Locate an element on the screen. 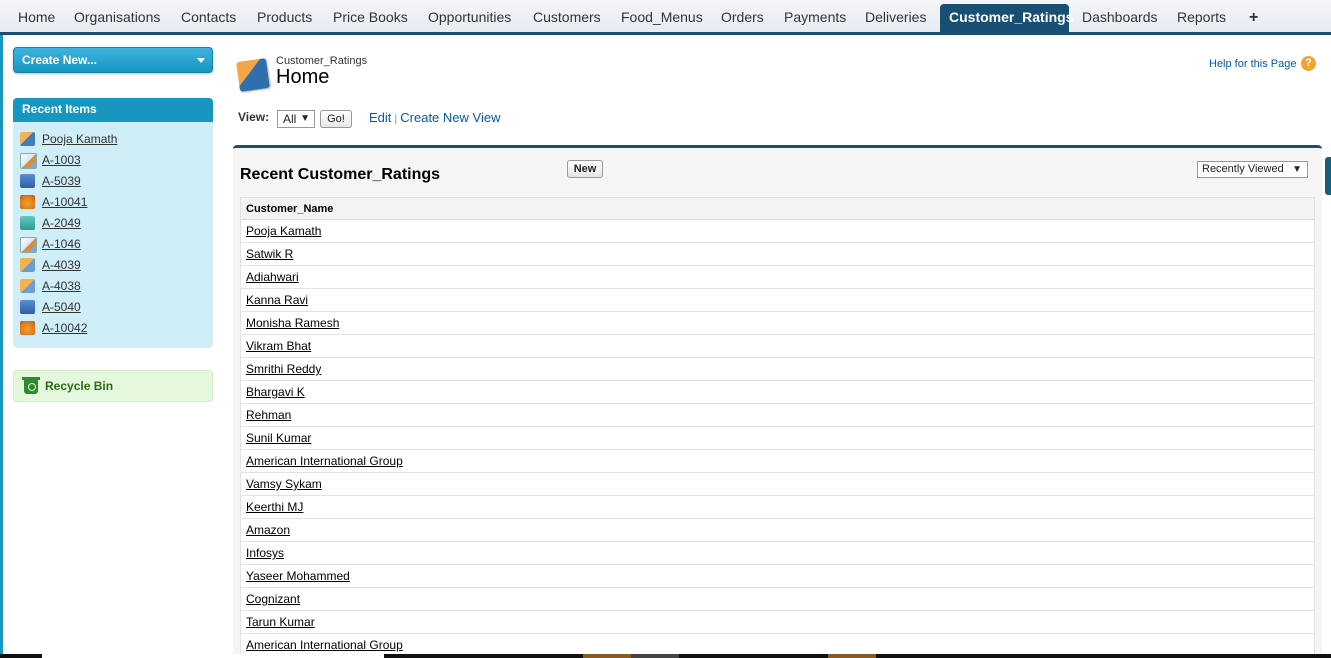 The image size is (1331, 658). customer-name-link: Tarun Kumar is located at coordinates (280, 622).